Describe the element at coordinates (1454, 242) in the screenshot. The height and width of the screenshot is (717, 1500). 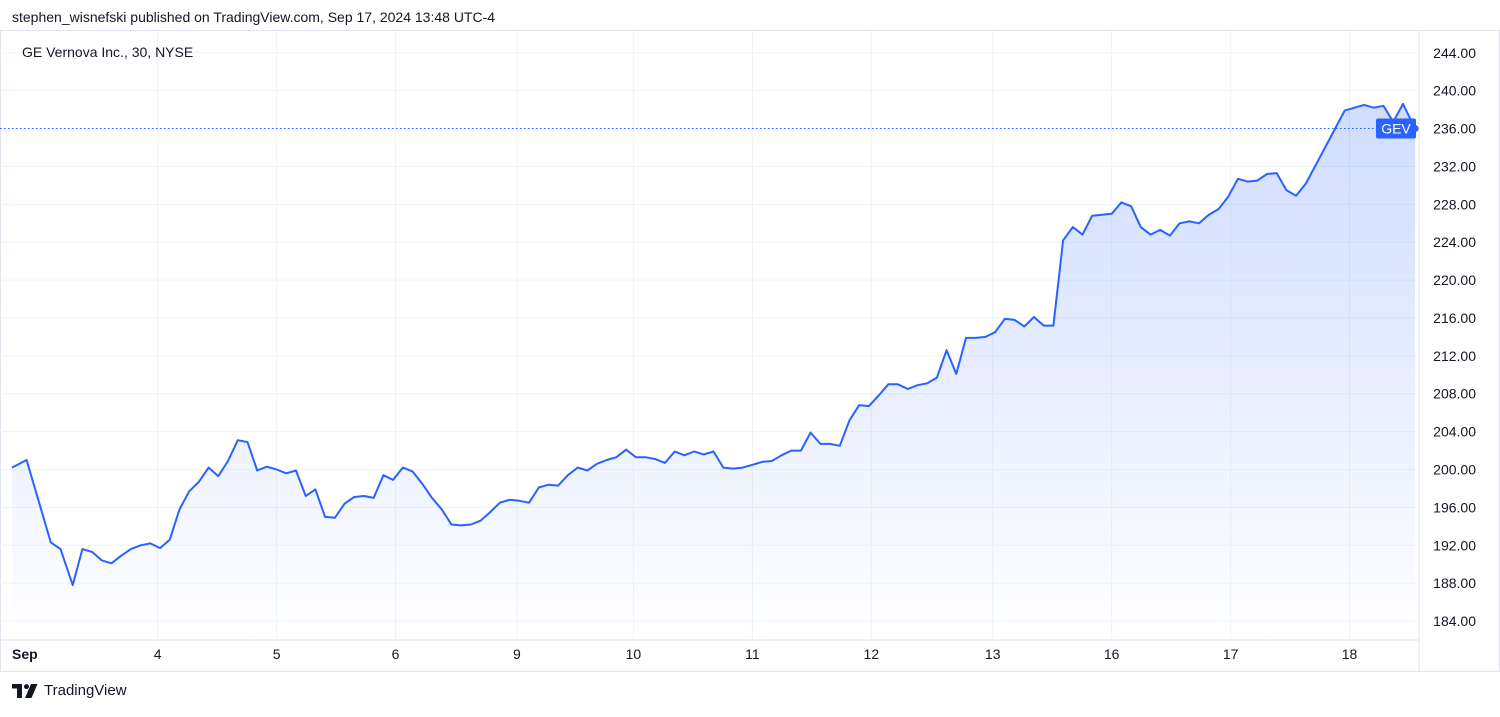
I see `y-tick-label: 224.00` at that location.